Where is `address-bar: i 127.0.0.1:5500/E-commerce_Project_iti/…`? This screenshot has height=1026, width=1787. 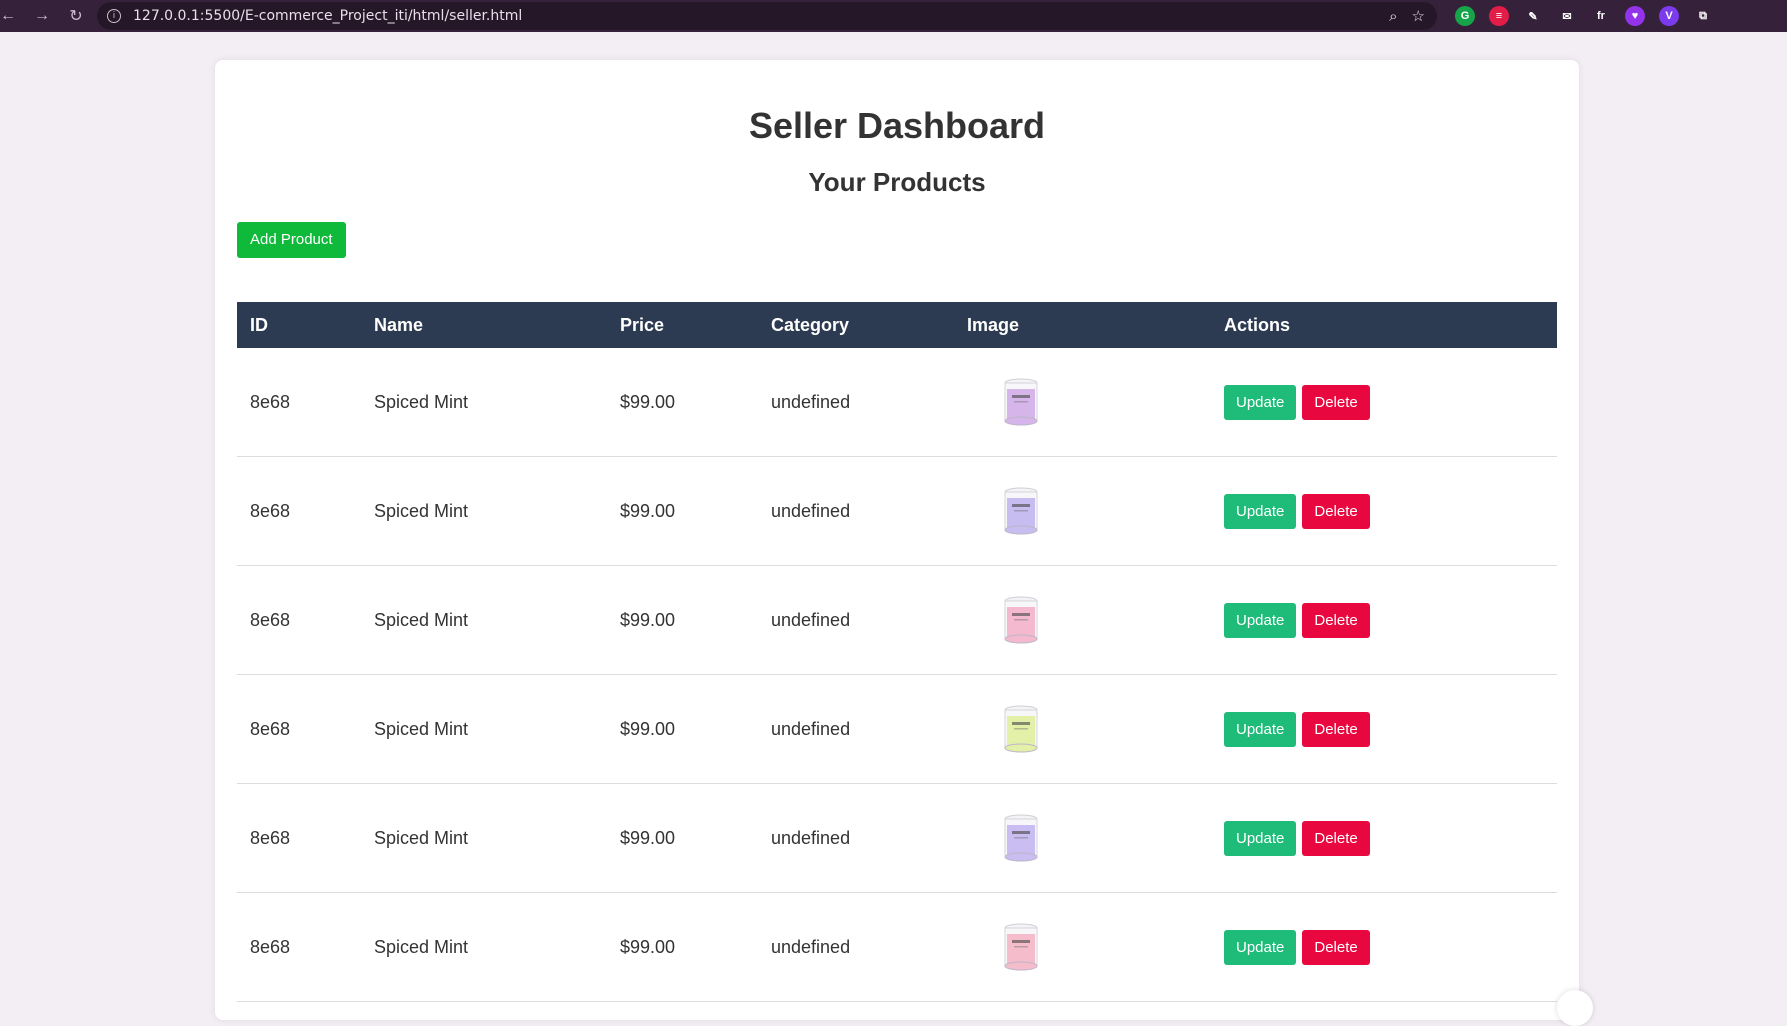 address-bar: i 127.0.0.1:5500/E-commerce_Project_iti/… is located at coordinates (767, 16).